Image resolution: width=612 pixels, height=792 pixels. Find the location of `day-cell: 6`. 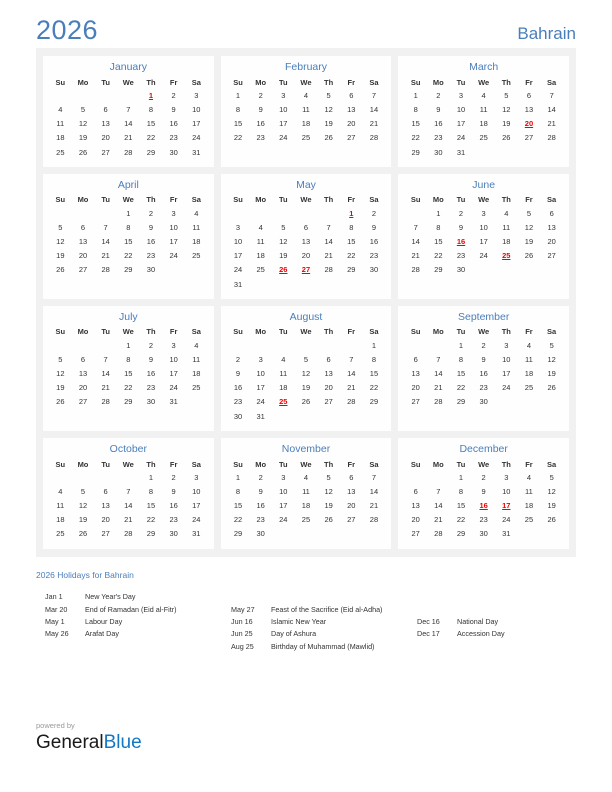

day-cell: 6 is located at coordinates (415, 359).